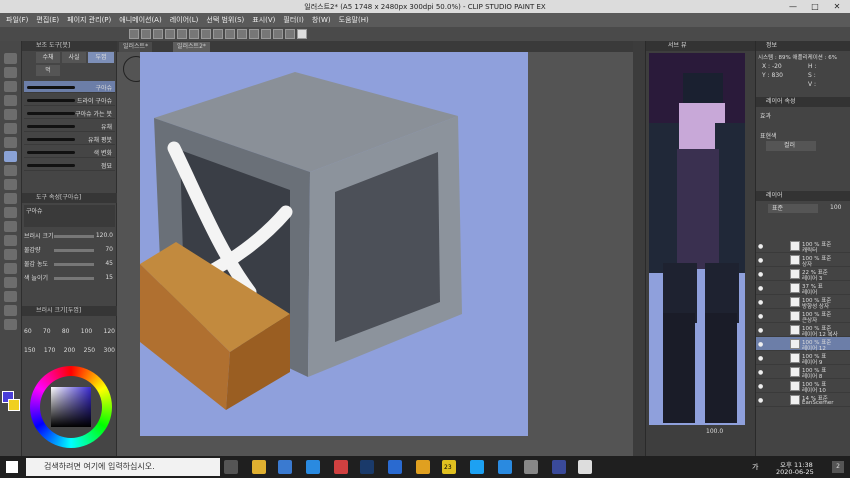 This screenshot has height=478, width=850. What do you see at coordinates (69, 236) in the screenshot?
I see `prop-brush-size: 브러시 크기 120.0` at bounding box center [69, 236].